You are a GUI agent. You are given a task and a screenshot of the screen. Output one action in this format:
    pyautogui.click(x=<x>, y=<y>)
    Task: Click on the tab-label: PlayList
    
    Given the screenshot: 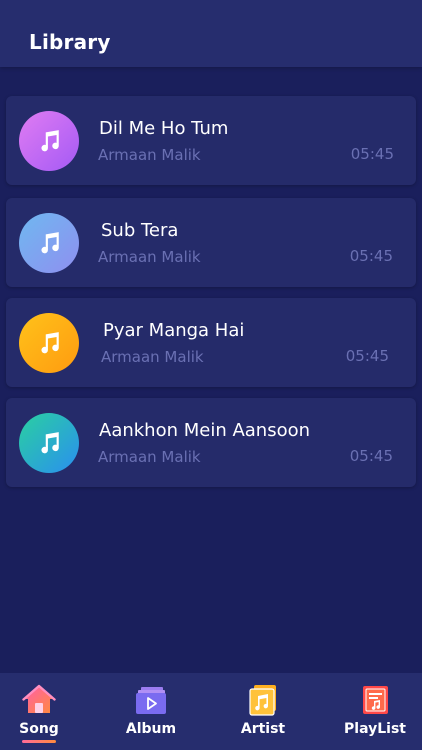 What is the action you would take?
    pyautogui.click(x=375, y=729)
    